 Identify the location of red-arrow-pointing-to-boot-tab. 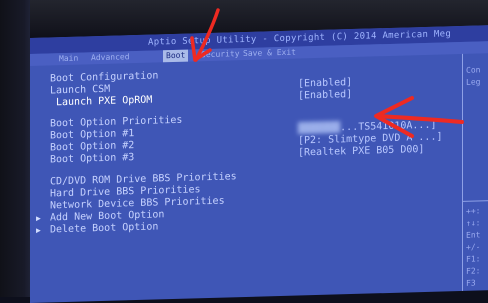
(205, 35).